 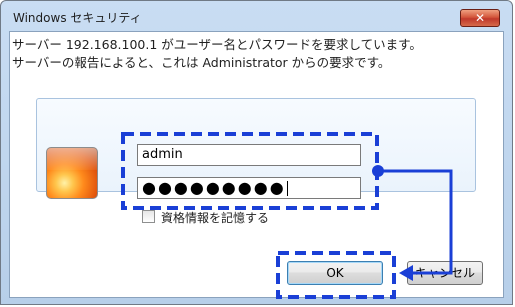 I want to click on close-icon: ✕, so click(x=480, y=18).